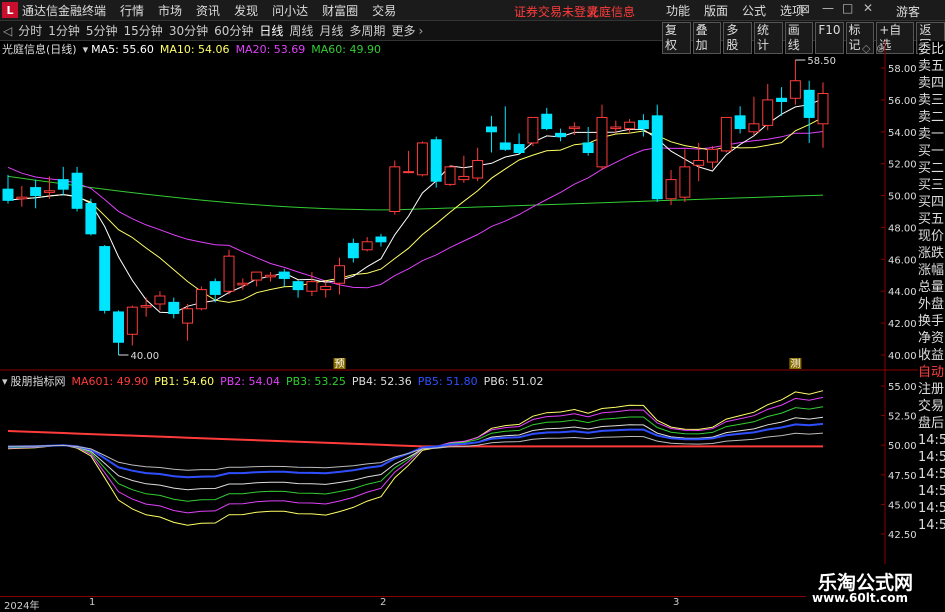 Image resolution: width=945 pixels, height=612 pixels. I want to click on more-dropdown-icon: ›, so click(420, 31).